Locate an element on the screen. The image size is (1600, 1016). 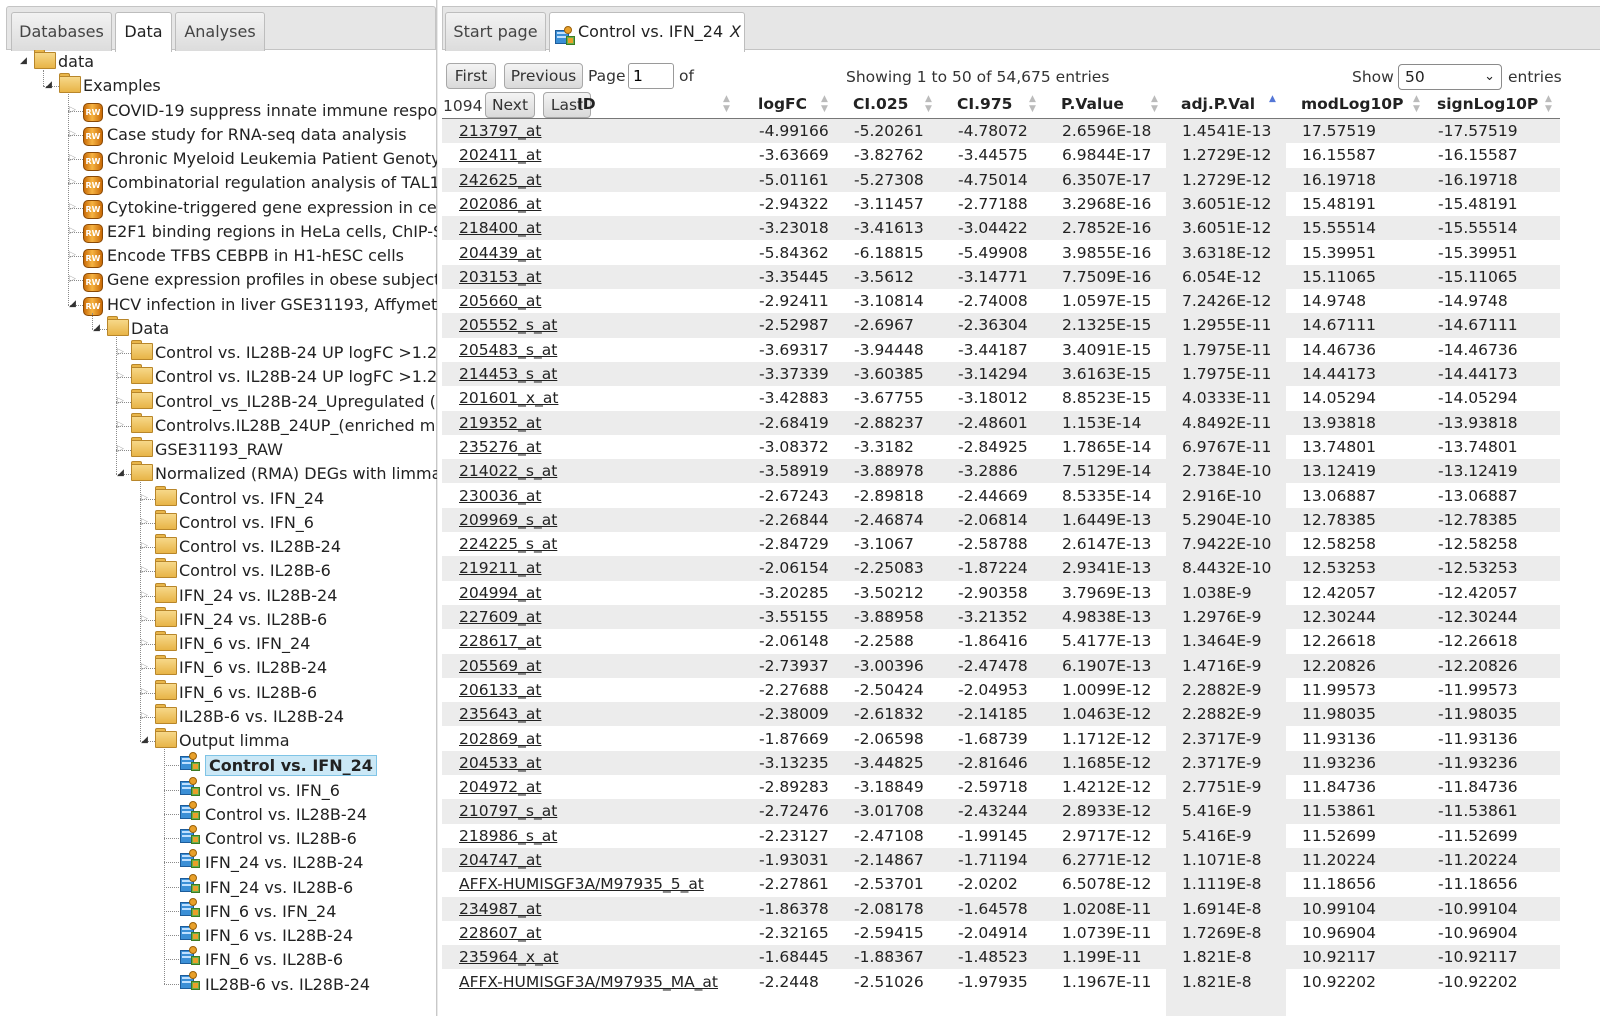
column-header: modLog10P is located at coordinates (1352, 104).